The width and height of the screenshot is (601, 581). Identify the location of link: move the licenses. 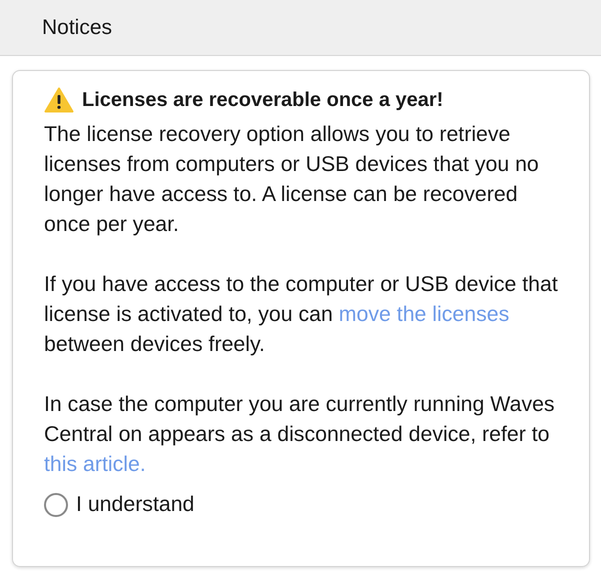
(424, 314).